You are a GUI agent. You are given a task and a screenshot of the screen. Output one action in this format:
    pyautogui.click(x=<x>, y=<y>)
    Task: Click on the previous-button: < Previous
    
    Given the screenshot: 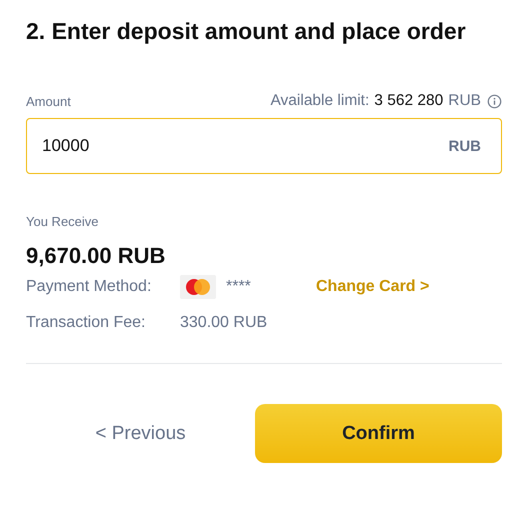 What is the action you would take?
    pyautogui.click(x=140, y=433)
    